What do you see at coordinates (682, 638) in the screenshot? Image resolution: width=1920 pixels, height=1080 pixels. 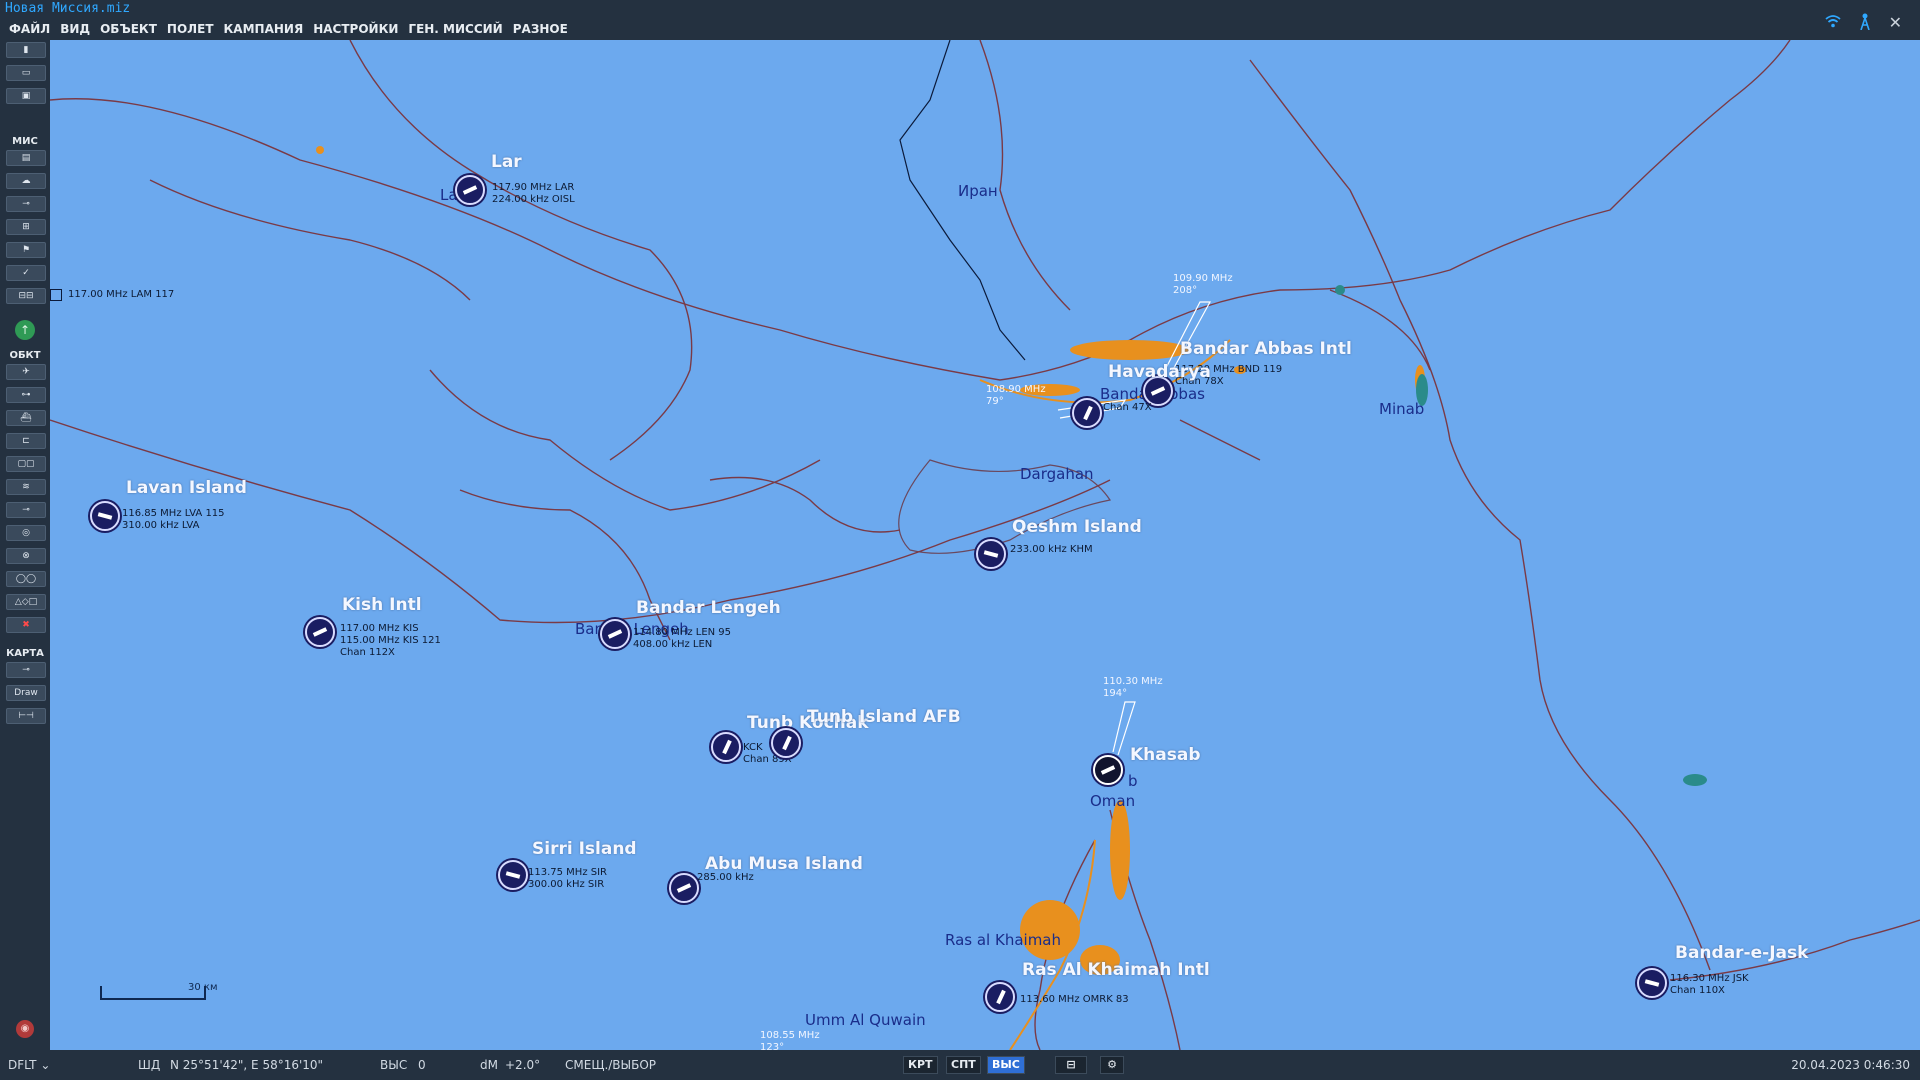 I see `airbase-bandar-lengeh-info: 114.80 MHz LEN 95 408.00 kHz LEN` at bounding box center [682, 638].